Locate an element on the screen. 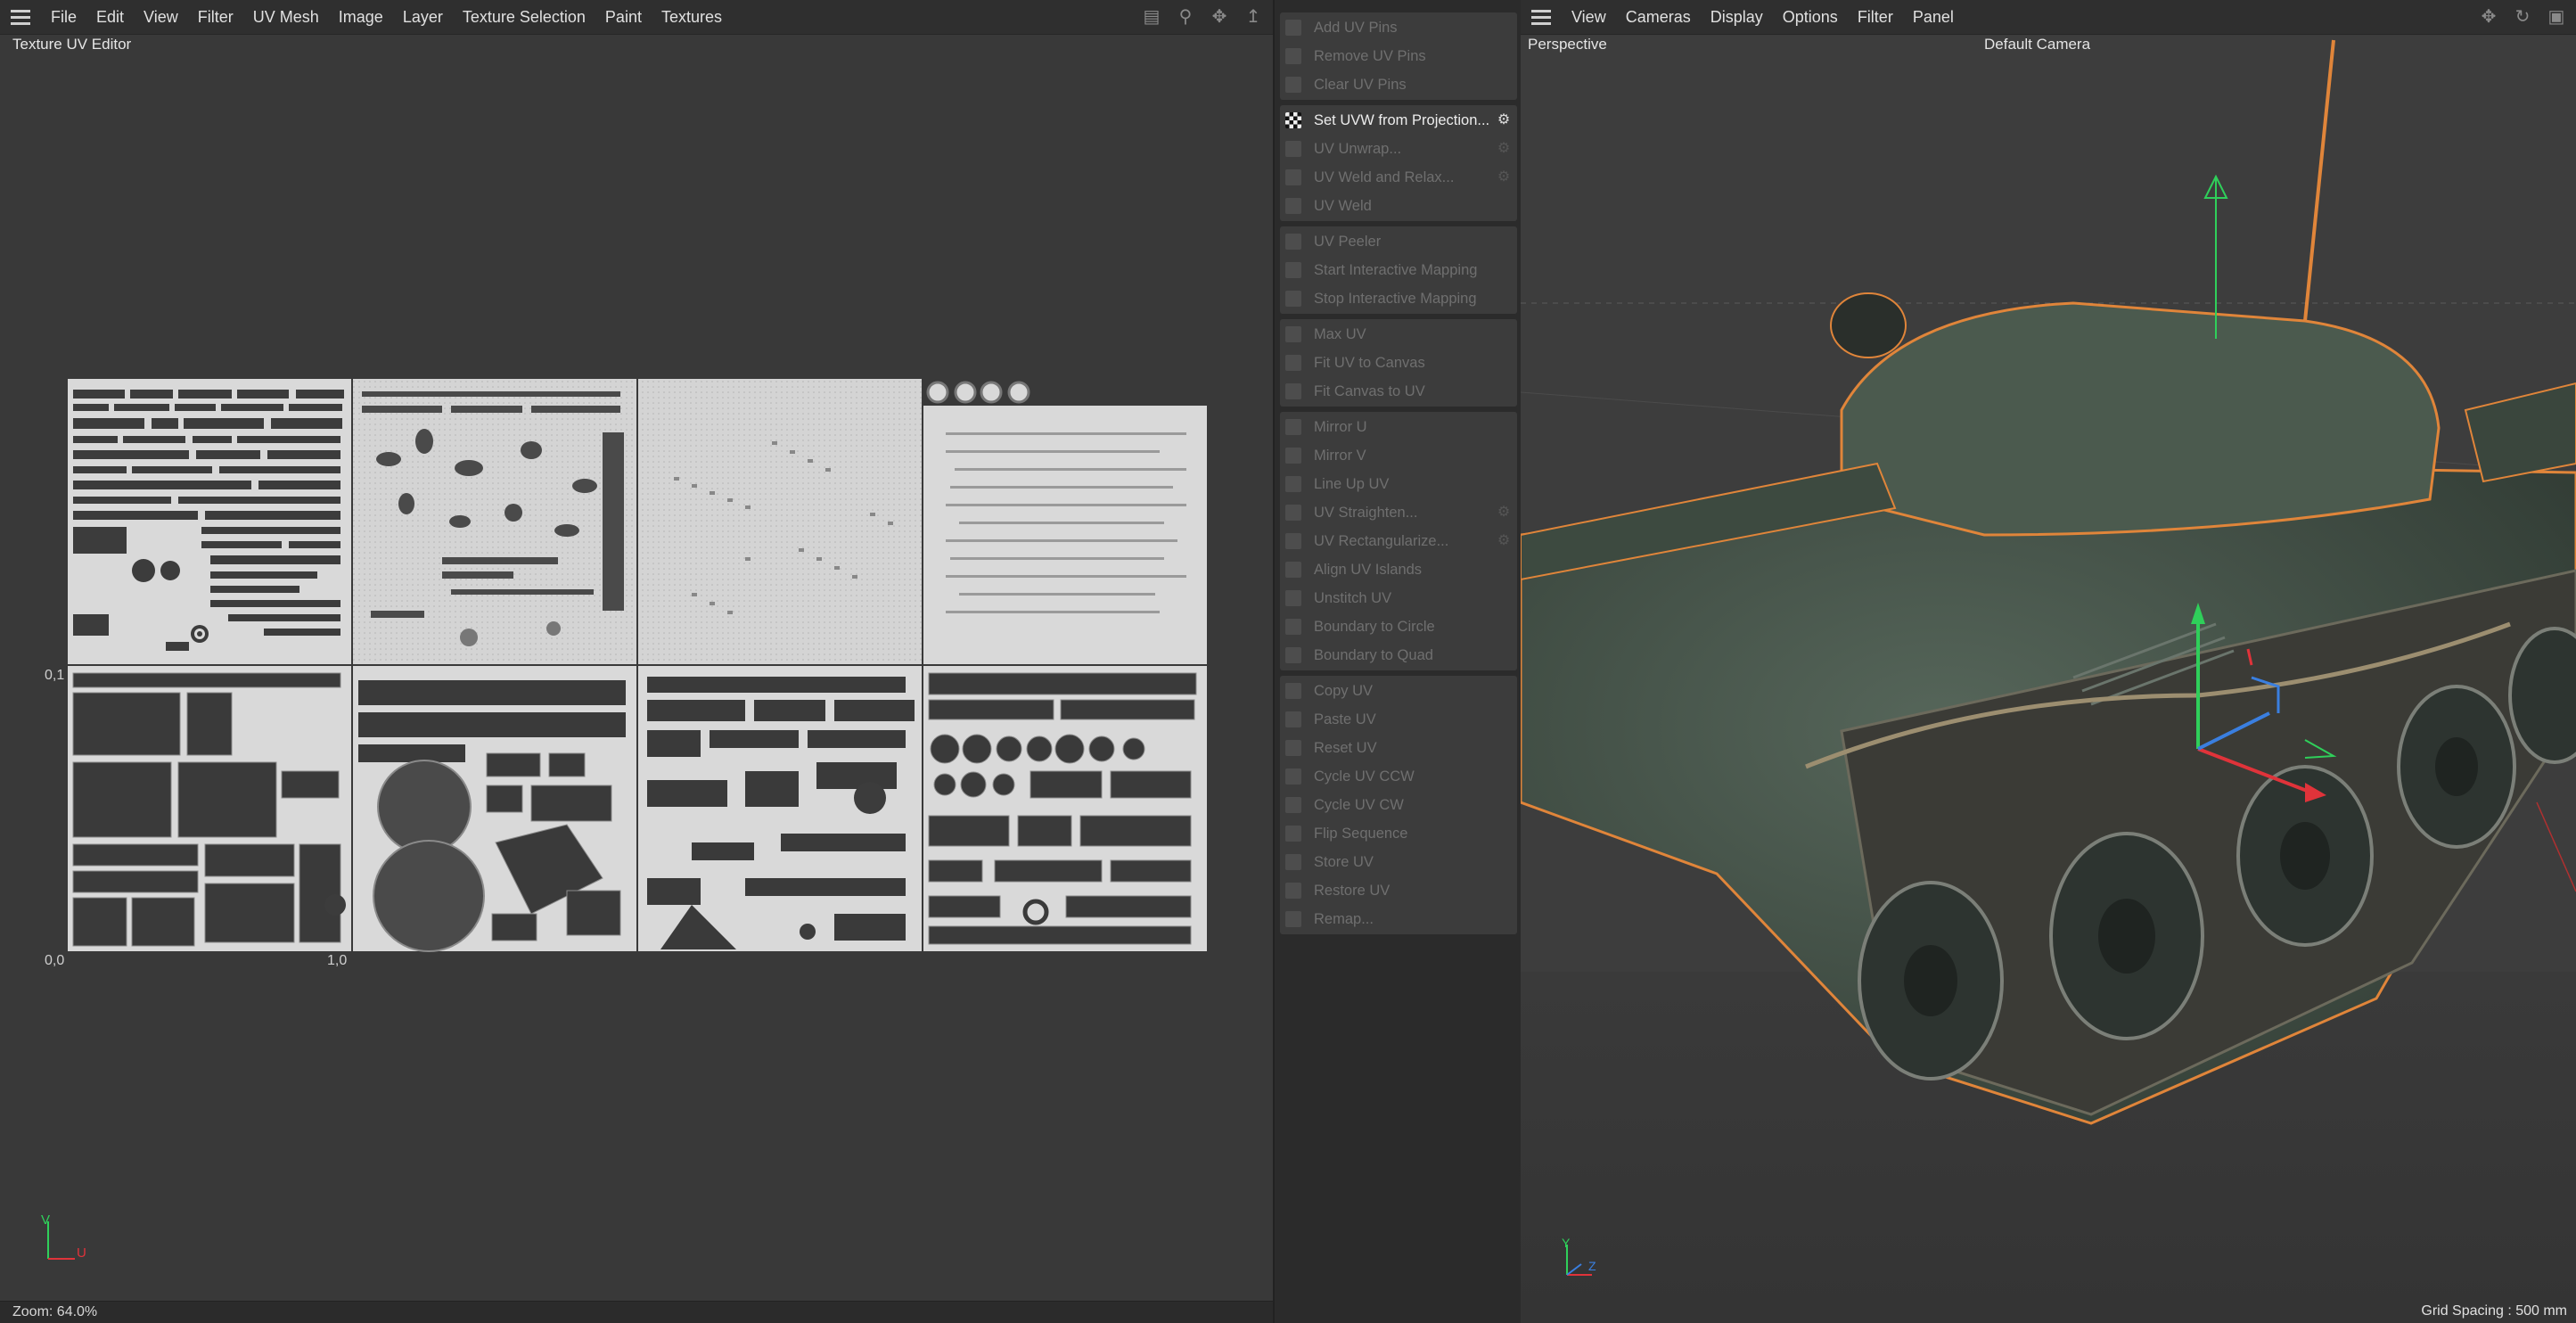 The height and width of the screenshot is (1323, 2576). command-group: Add UV Pins Remove UV Pins Clear UV Pins is located at coordinates (1399, 56).